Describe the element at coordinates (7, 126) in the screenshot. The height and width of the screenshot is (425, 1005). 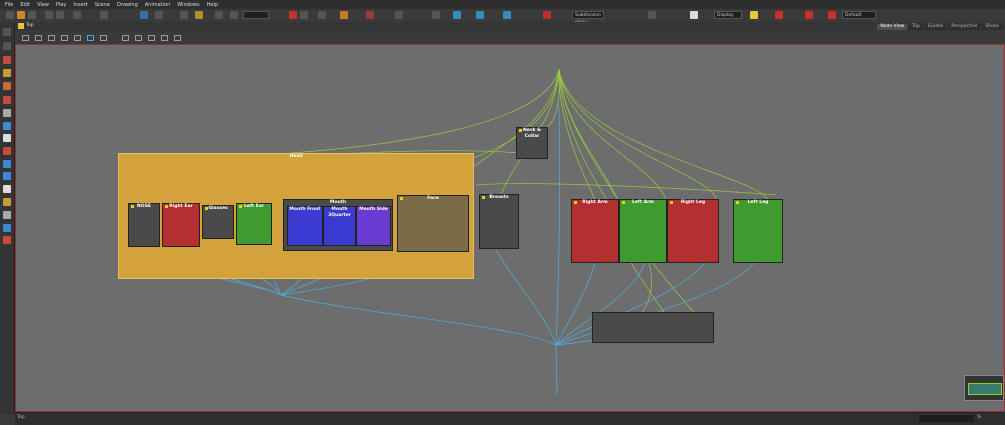
I see `rectangle-tool-icon` at that location.